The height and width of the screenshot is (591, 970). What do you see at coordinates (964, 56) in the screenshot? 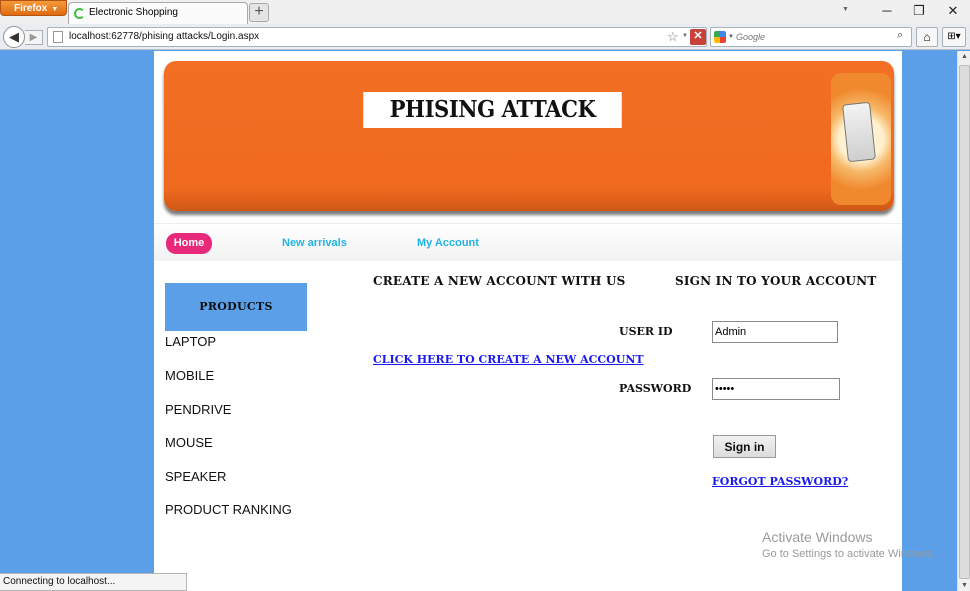
I see `scroll-up-icon: ▲` at bounding box center [964, 56].